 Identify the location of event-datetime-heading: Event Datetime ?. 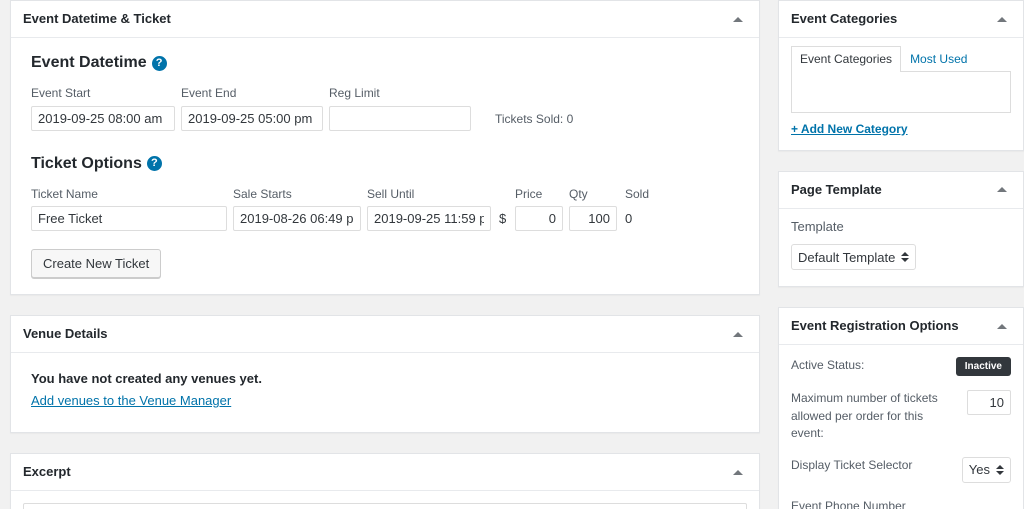
(389, 63).